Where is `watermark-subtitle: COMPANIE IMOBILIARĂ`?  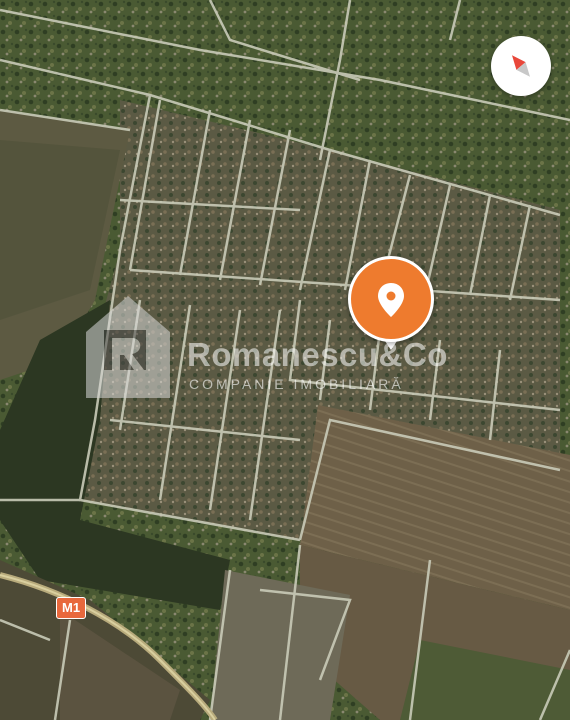 watermark-subtitle: COMPANIE IMOBILIARĂ is located at coordinates (296, 384).